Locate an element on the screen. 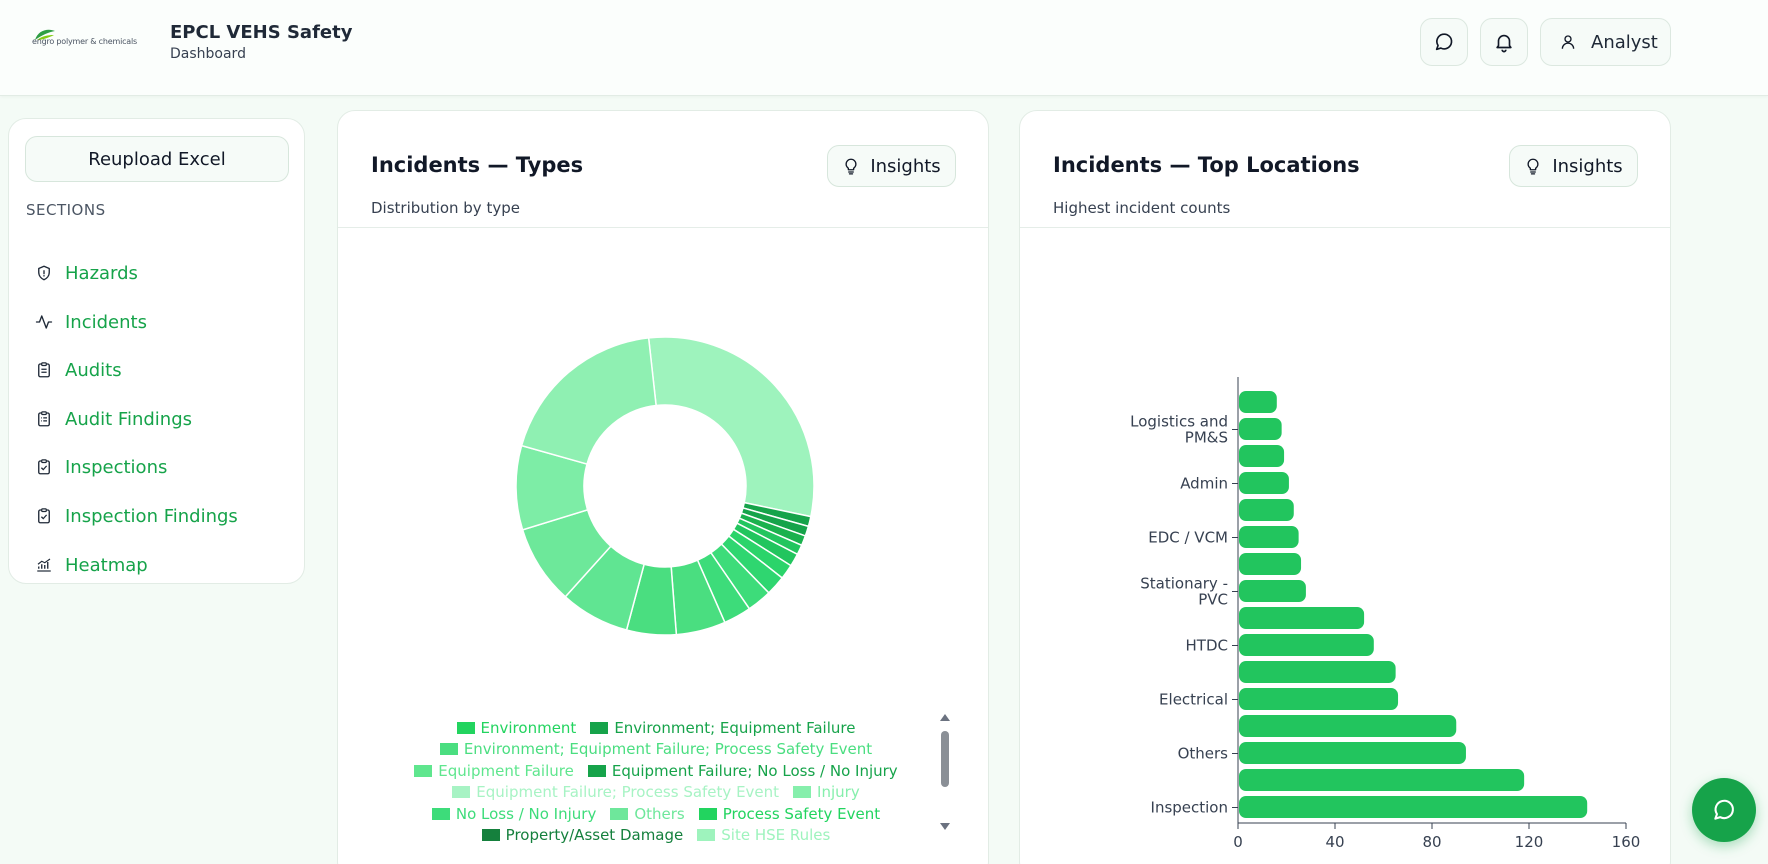 This screenshot has width=1768, height=864. chart-icon is located at coordinates (44, 565).